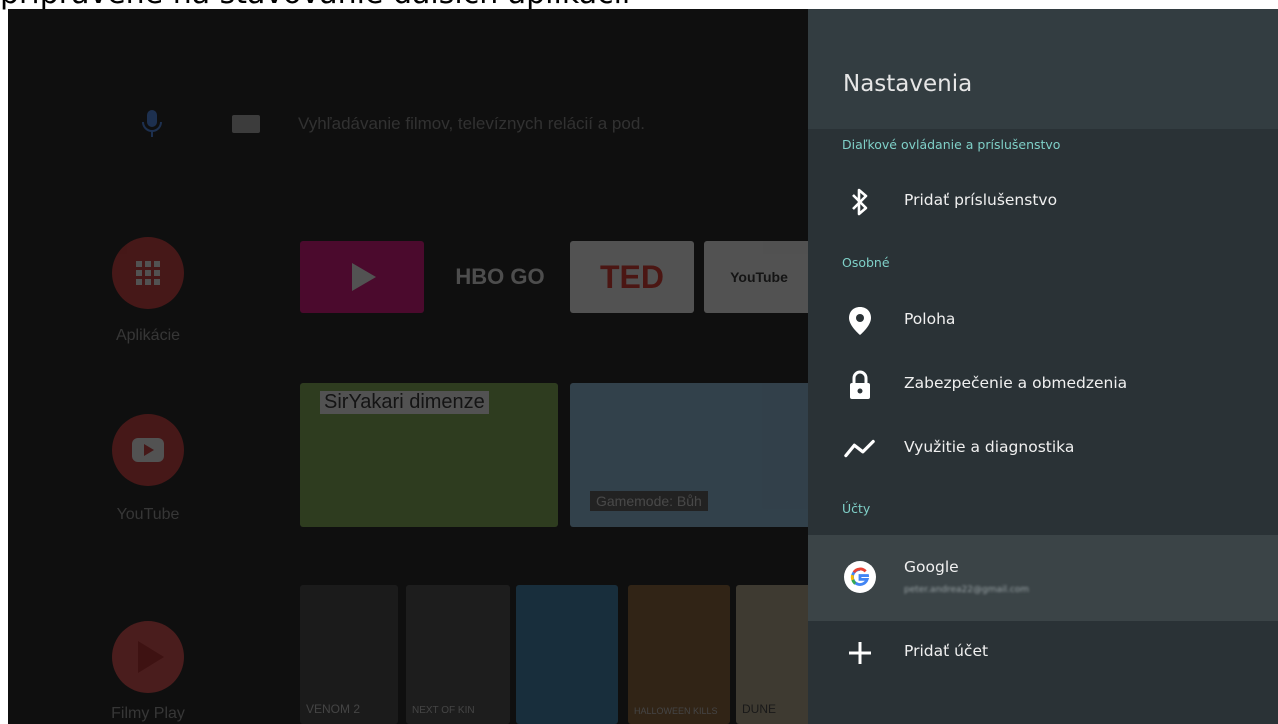 The height and width of the screenshot is (724, 1278). I want to click on app-tile-youtube: YouTube, so click(759, 277).